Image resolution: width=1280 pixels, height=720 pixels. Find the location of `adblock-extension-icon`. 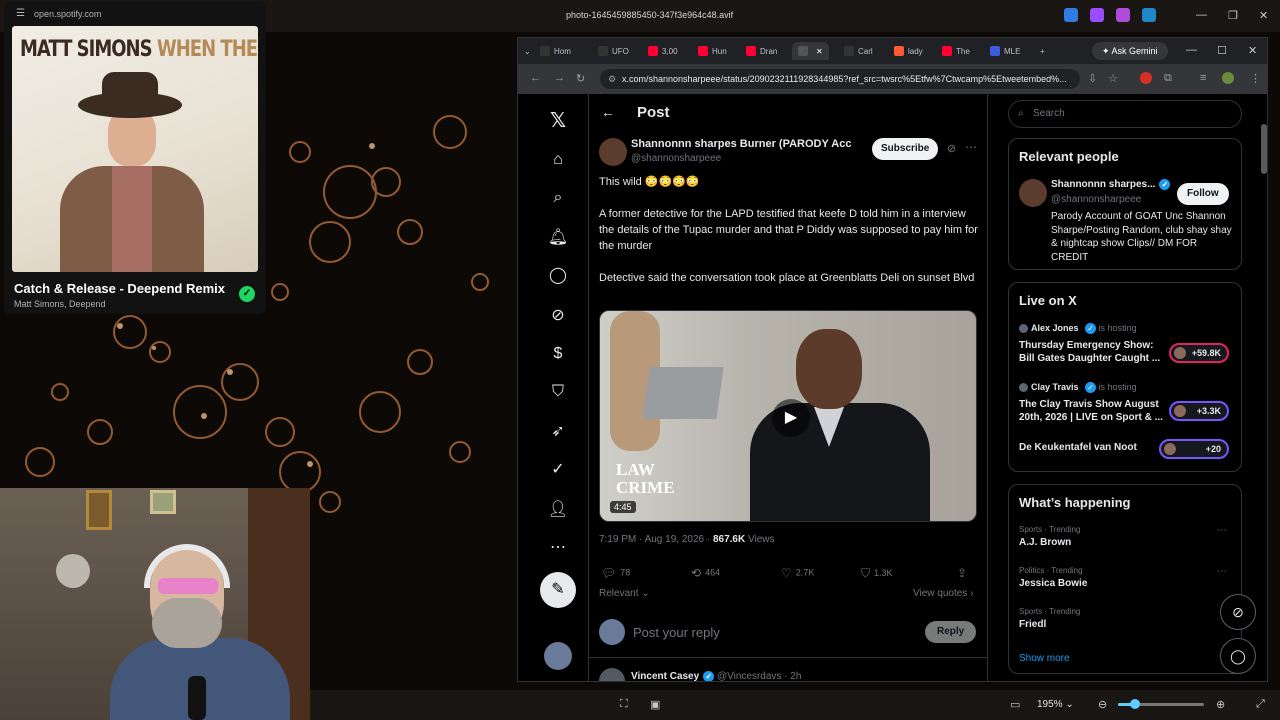

adblock-extension-icon is located at coordinates (1146, 78).